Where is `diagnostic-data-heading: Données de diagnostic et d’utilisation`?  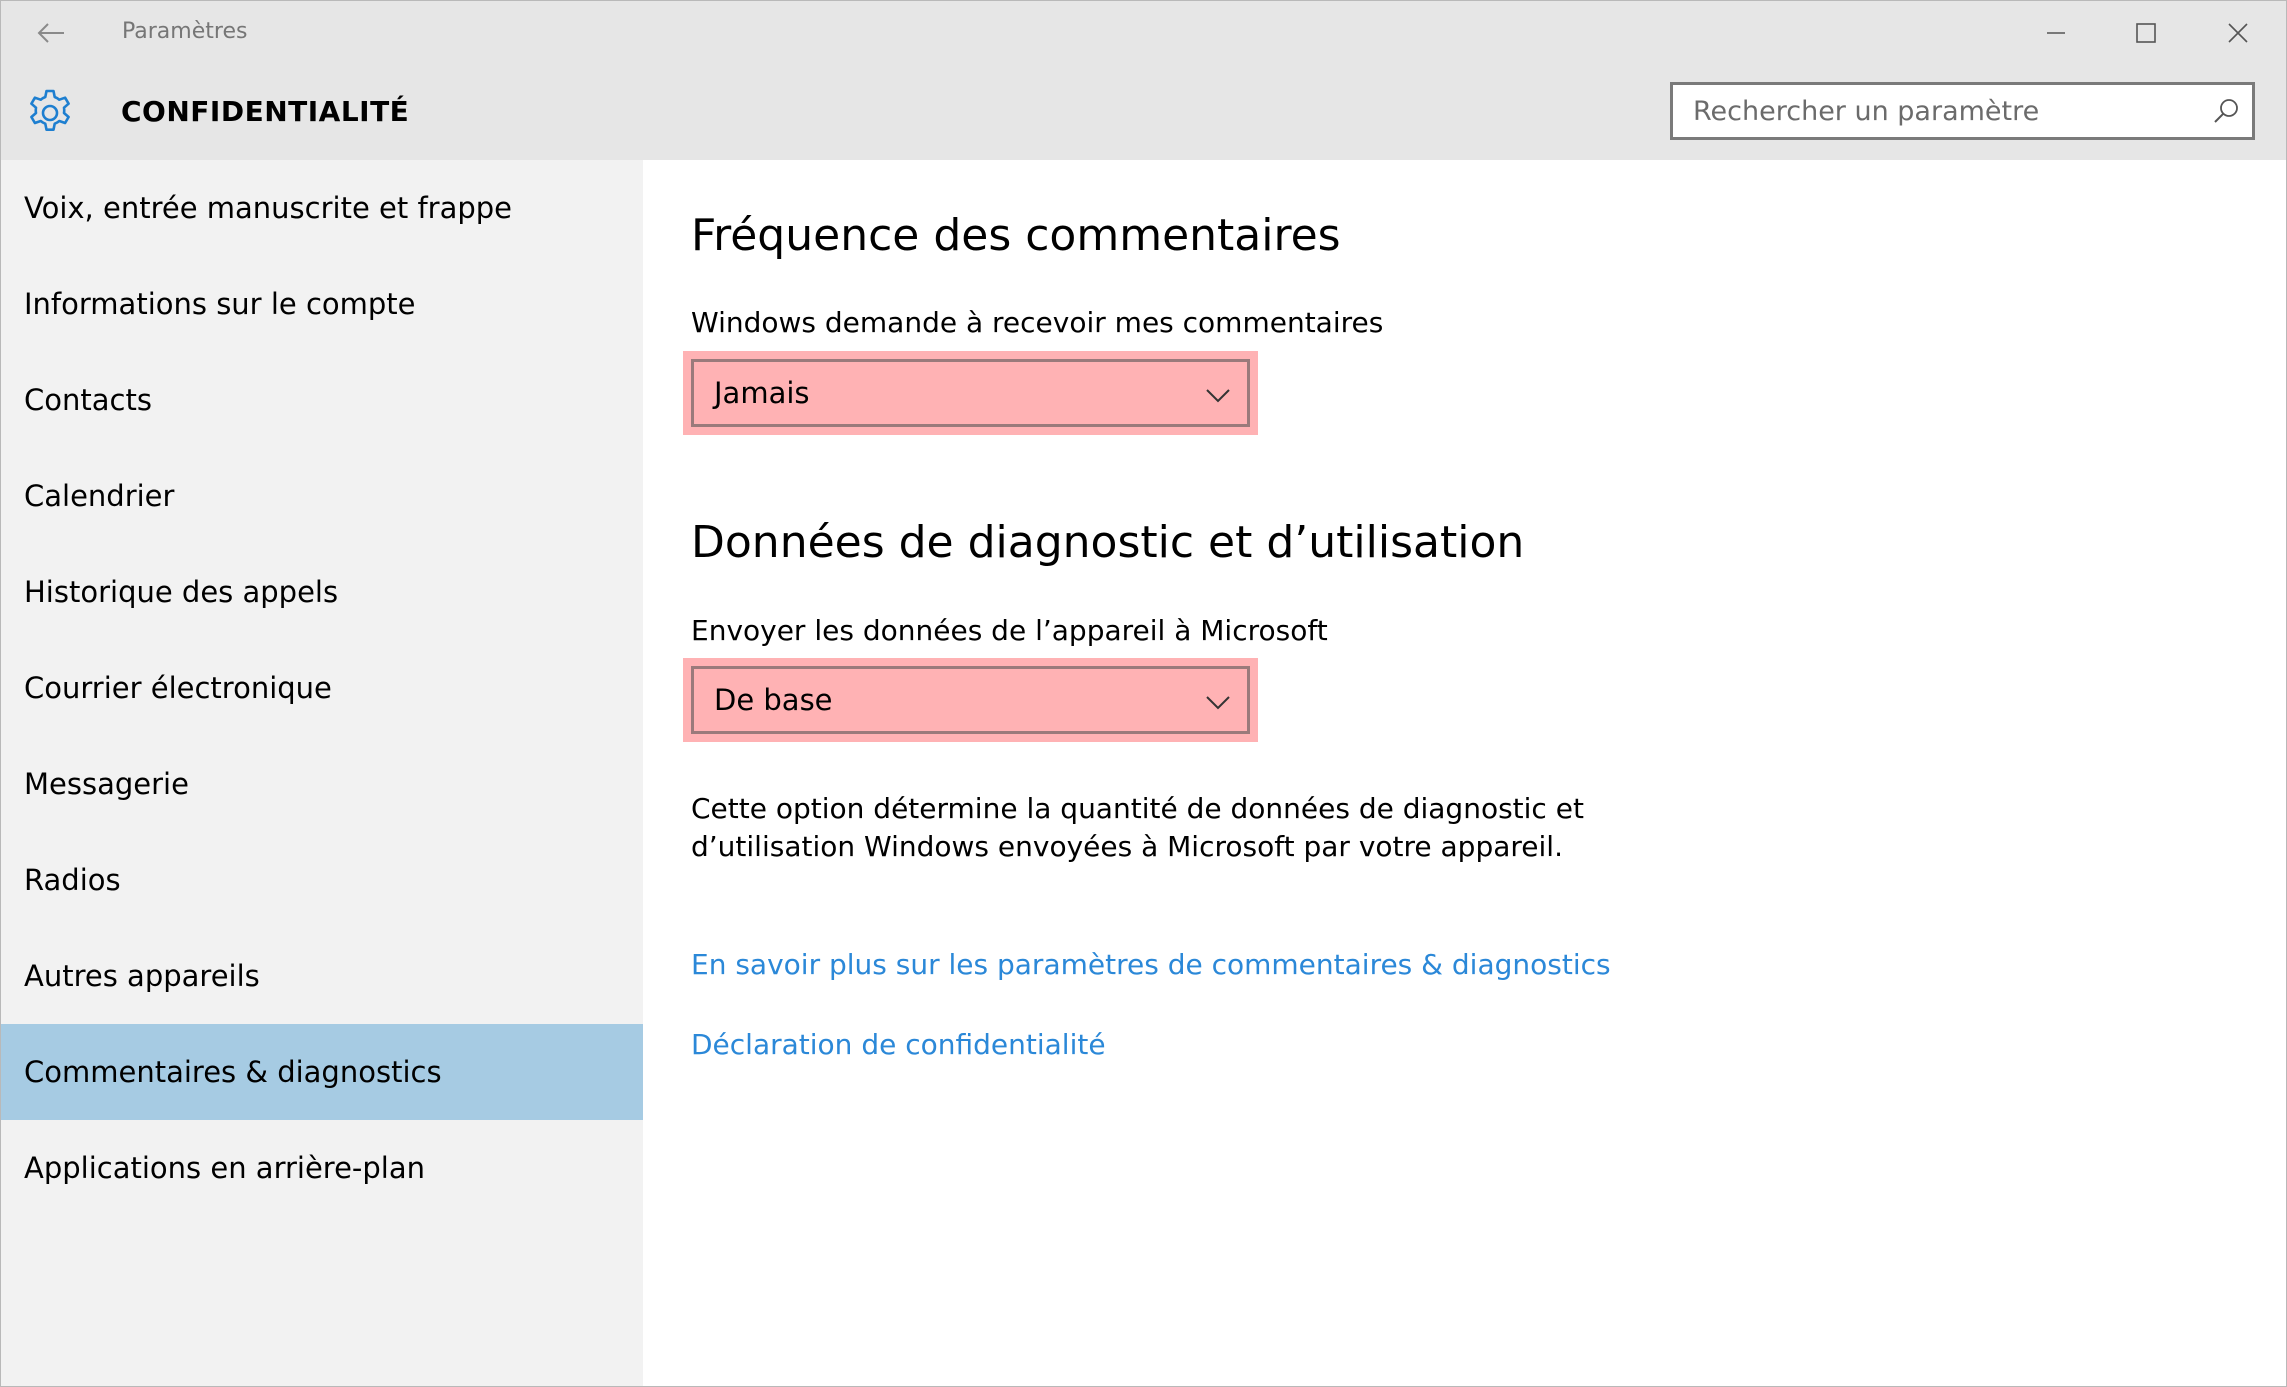 diagnostic-data-heading: Données de diagnostic et d’utilisation is located at coordinates (1108, 542).